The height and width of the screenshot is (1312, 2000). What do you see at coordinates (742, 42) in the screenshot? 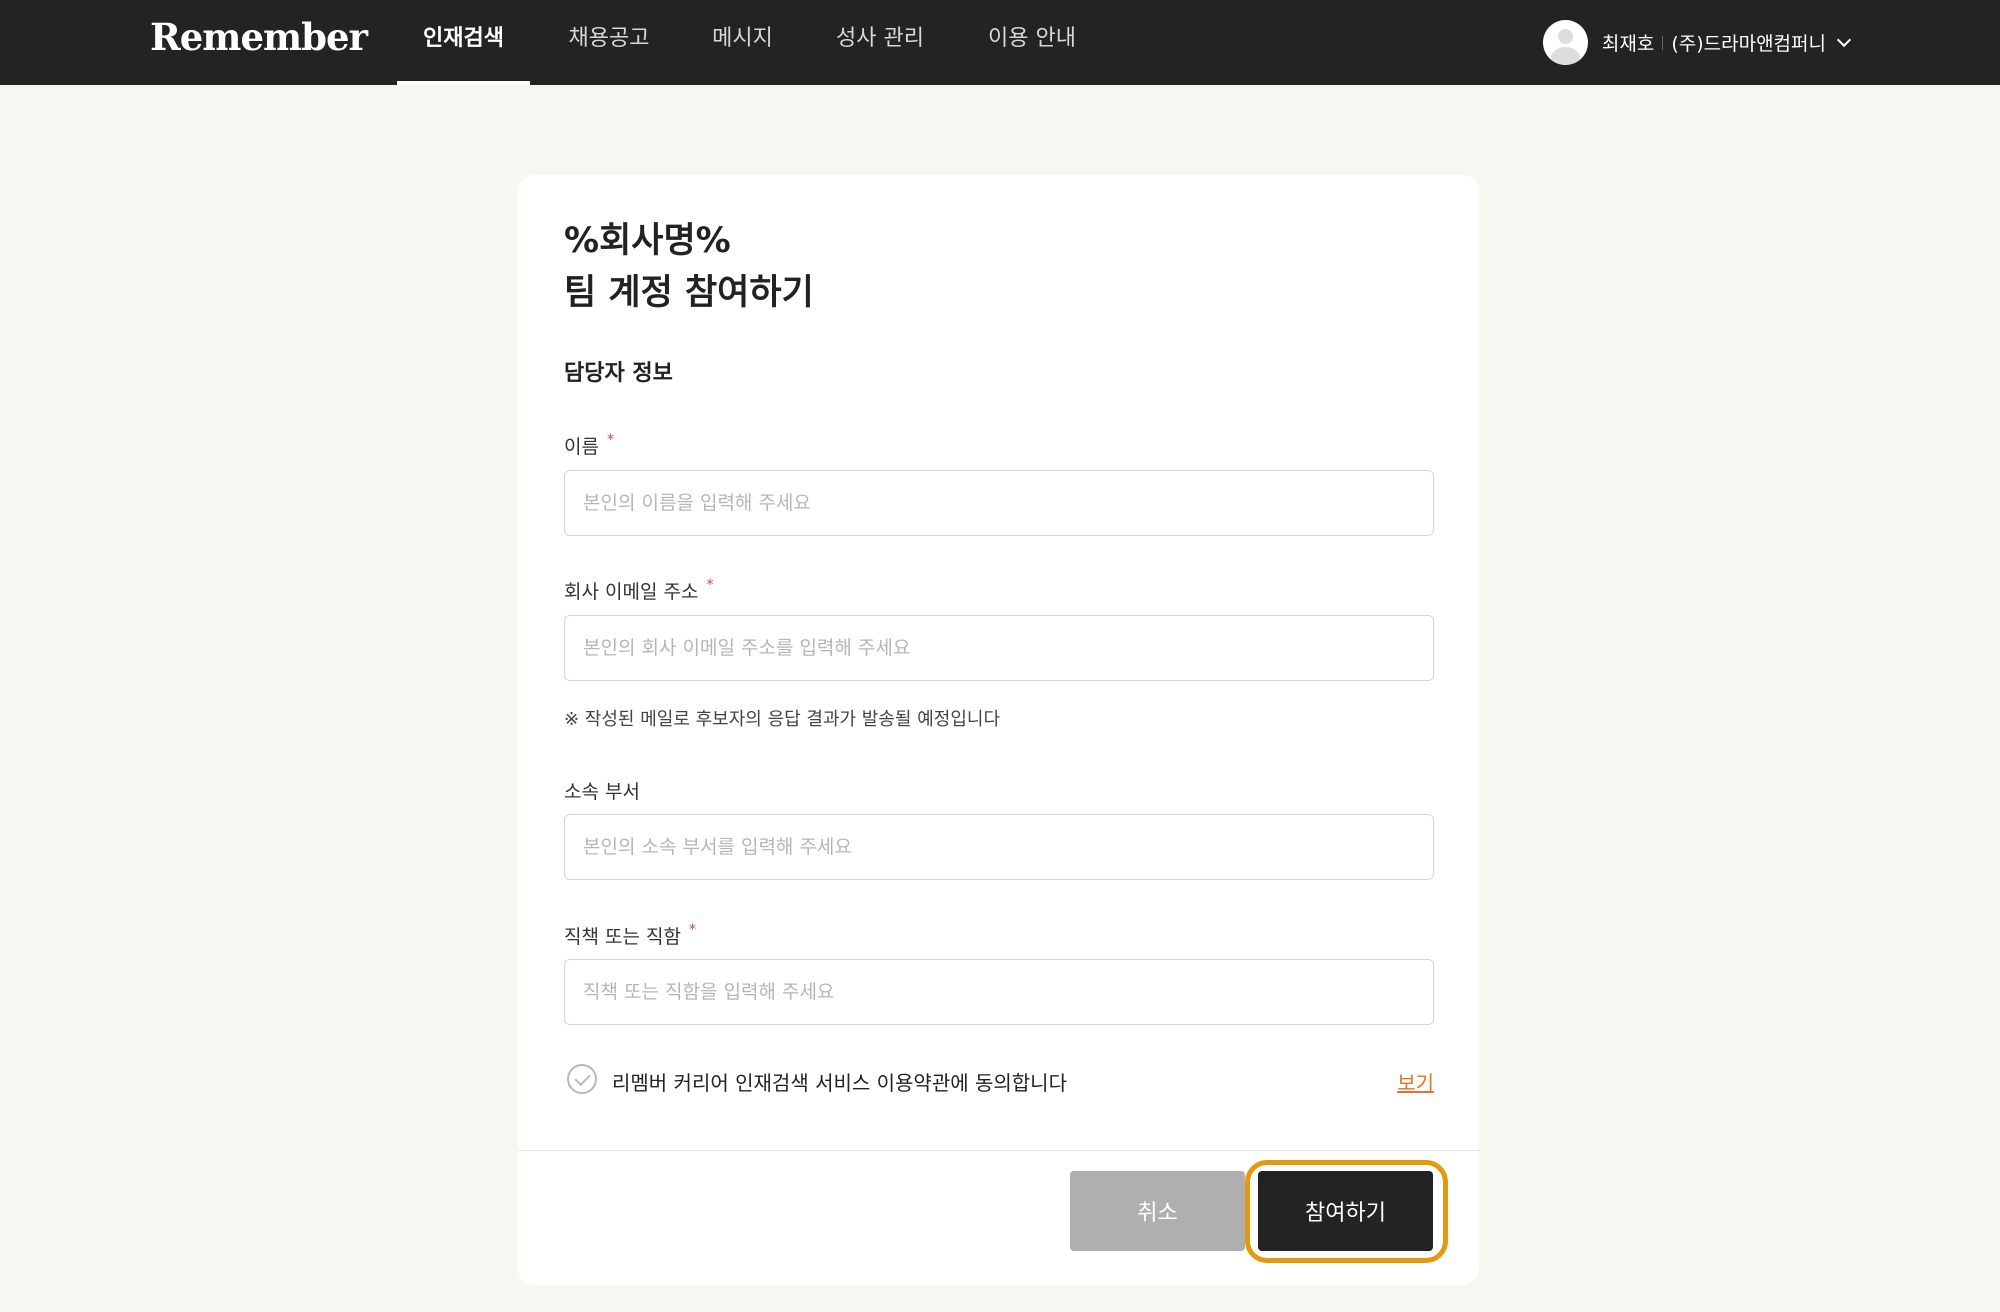
I see `nav-tab-messages: 메시지` at bounding box center [742, 42].